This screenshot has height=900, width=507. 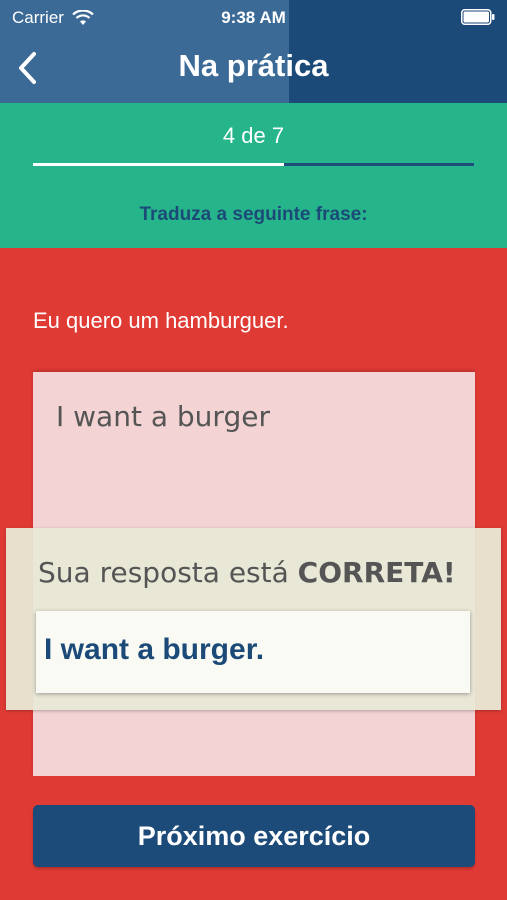 What do you see at coordinates (168, 572) in the screenshot?
I see `feedback-message-text: Sua resposta está` at bounding box center [168, 572].